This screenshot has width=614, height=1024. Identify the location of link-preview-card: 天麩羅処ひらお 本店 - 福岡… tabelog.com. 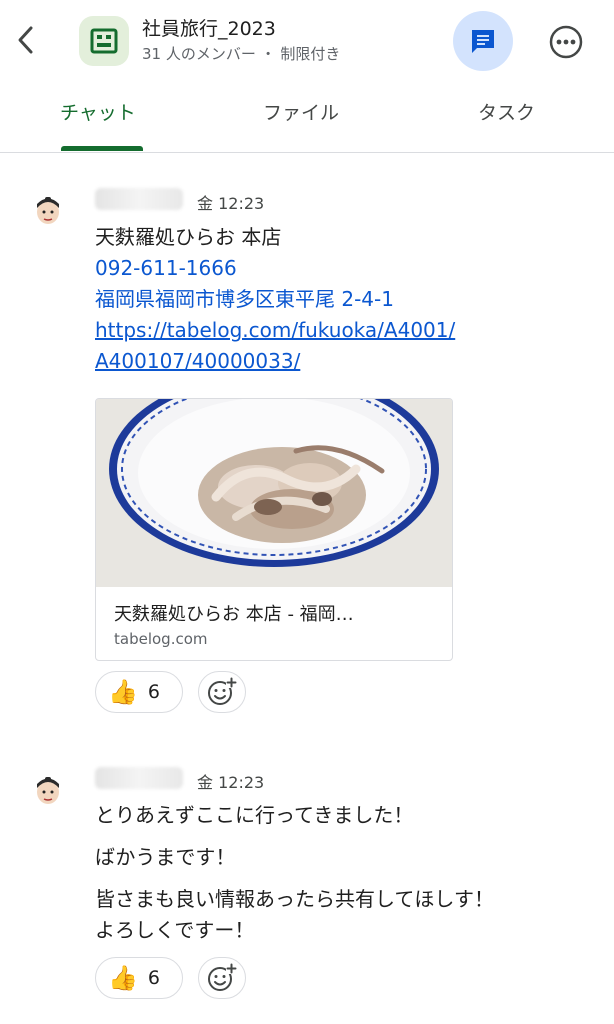
(274, 529).